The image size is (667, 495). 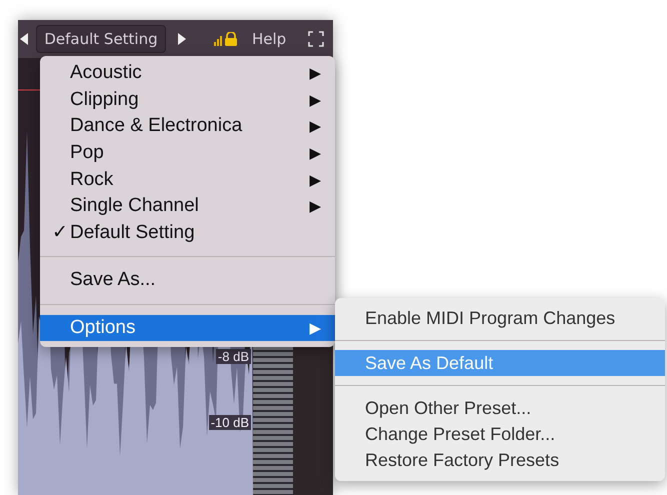 What do you see at coordinates (101, 39) in the screenshot?
I see `preset-button: Default Setting` at bounding box center [101, 39].